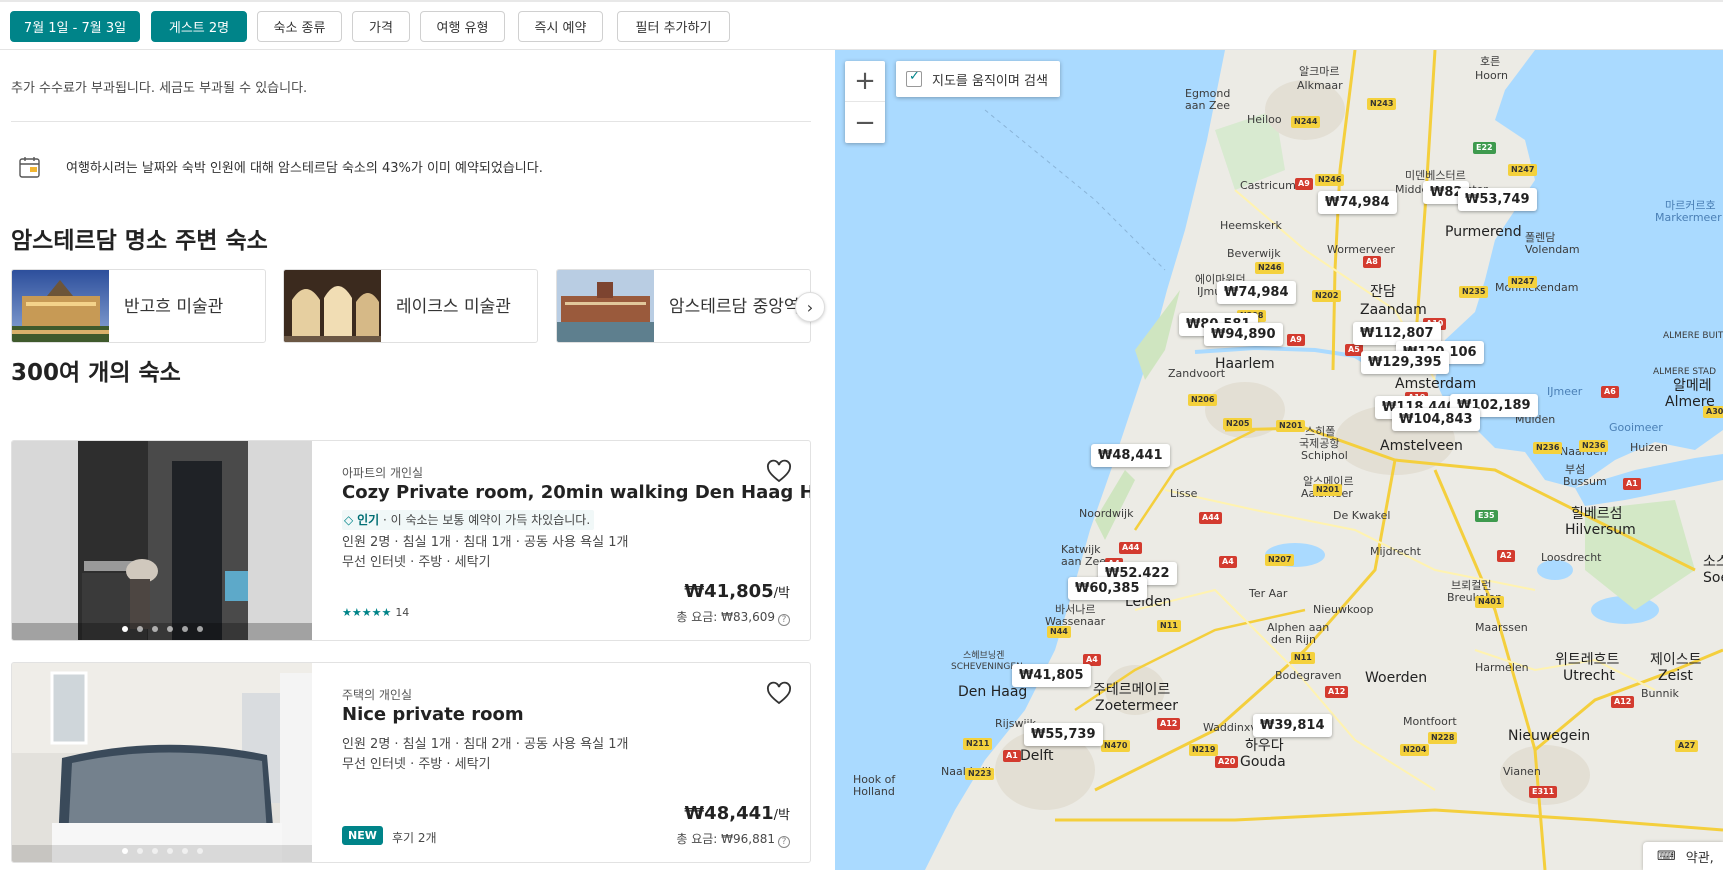 The height and width of the screenshot is (870, 1723). I want to click on price-pin: ₩104,843, so click(1436, 419).